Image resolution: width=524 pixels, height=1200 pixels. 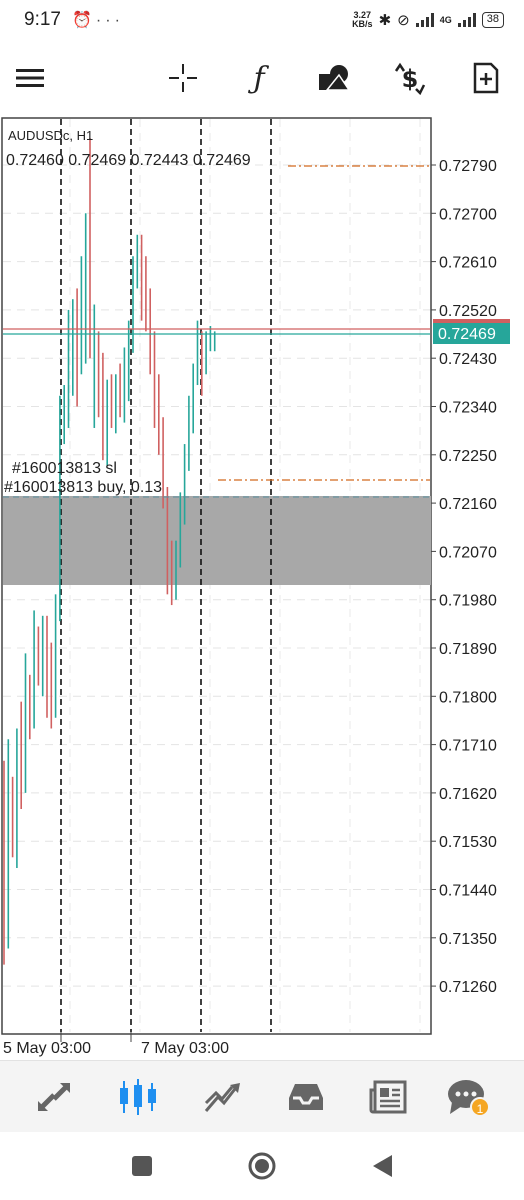 I want to click on status-right: 3.27 KB/s ✱ ⊘ 4G 38, so click(x=428, y=20).